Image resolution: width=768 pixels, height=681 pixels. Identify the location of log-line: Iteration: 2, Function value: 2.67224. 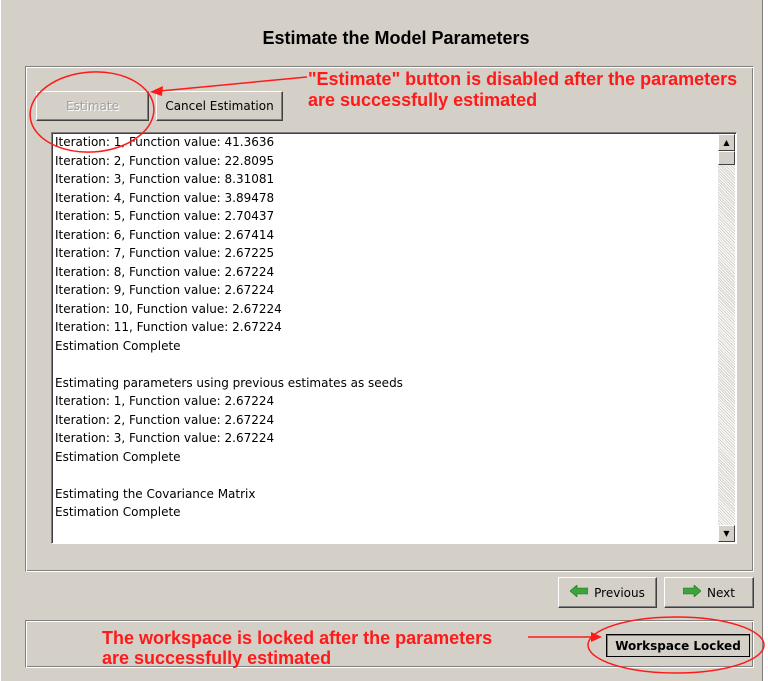
(165, 419).